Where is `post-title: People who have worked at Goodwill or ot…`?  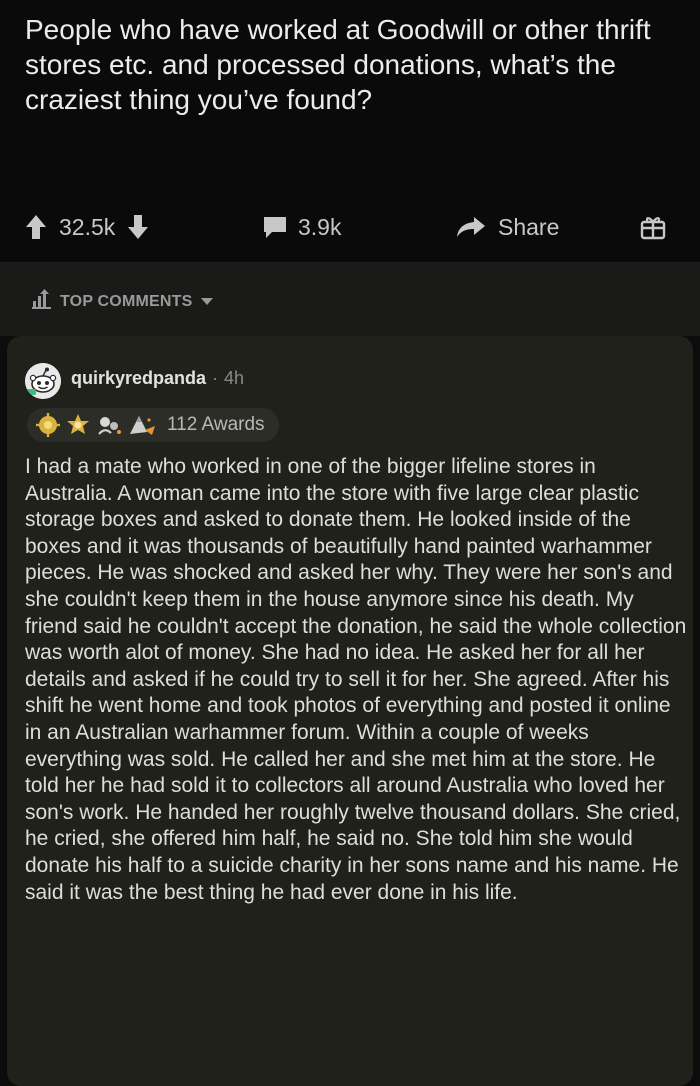 post-title: People who have worked at Goodwill or ot… is located at coordinates (355, 64).